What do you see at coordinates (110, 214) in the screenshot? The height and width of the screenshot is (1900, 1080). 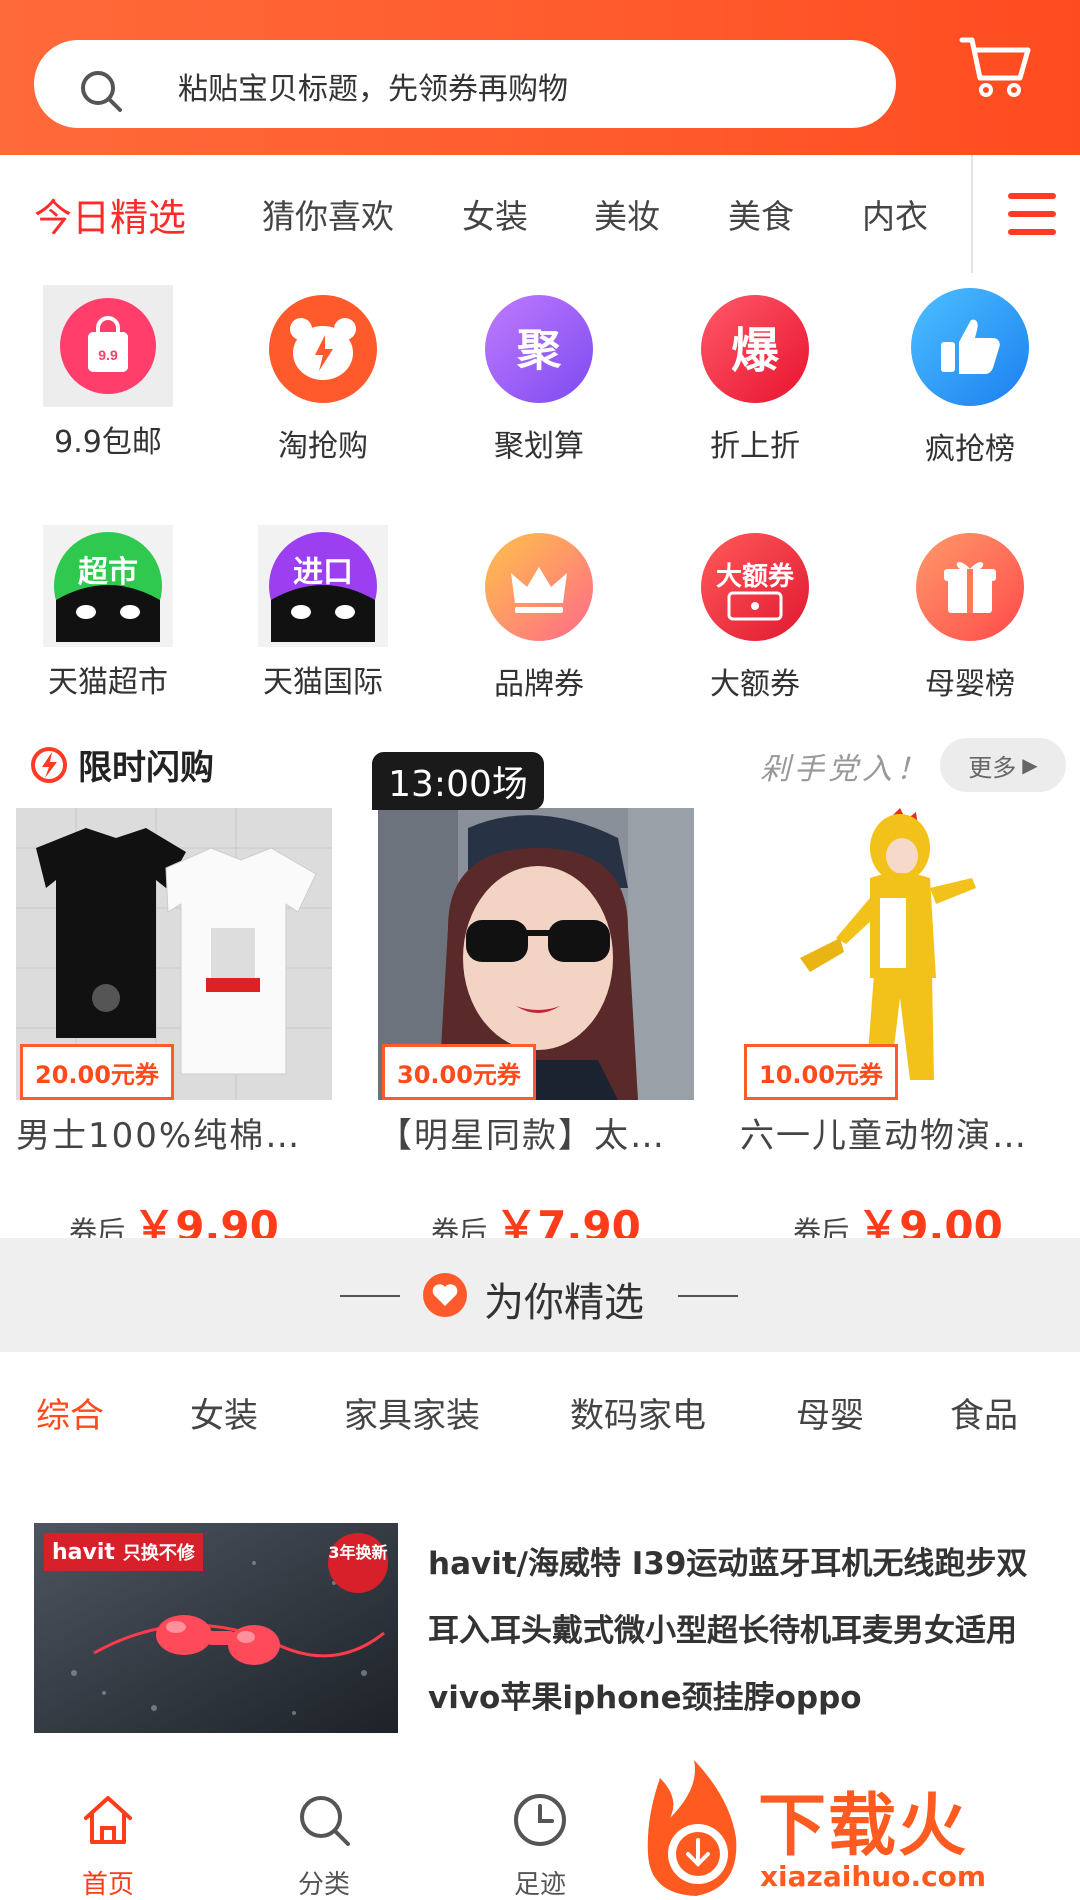 I see `tab-today-picks: 今日精选` at bounding box center [110, 214].